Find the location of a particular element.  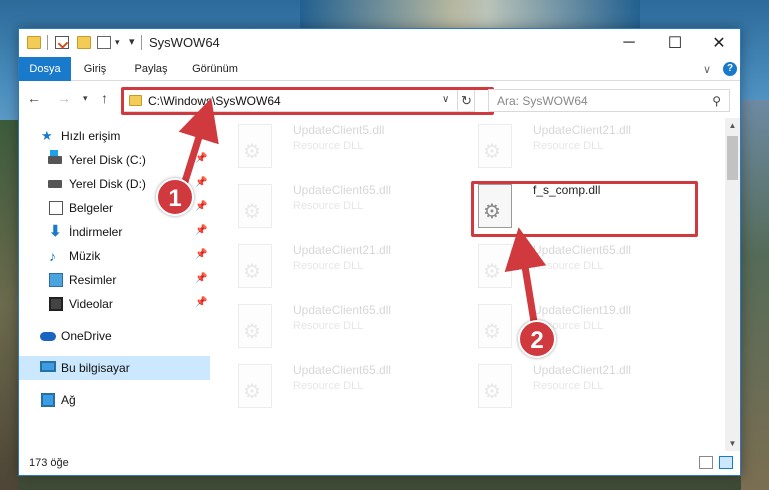

customize-toolbar-icon is located at coordinates (104, 42).